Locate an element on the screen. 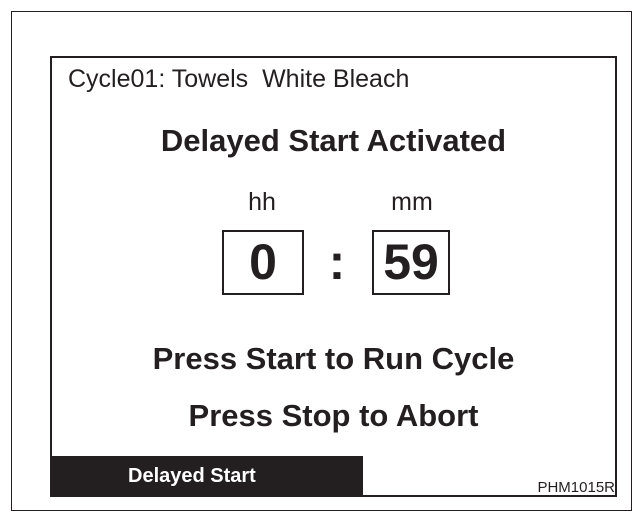 The width and height of the screenshot is (644, 523). cycle-title: Cycle01: Towels White Bleach is located at coordinates (239, 79).